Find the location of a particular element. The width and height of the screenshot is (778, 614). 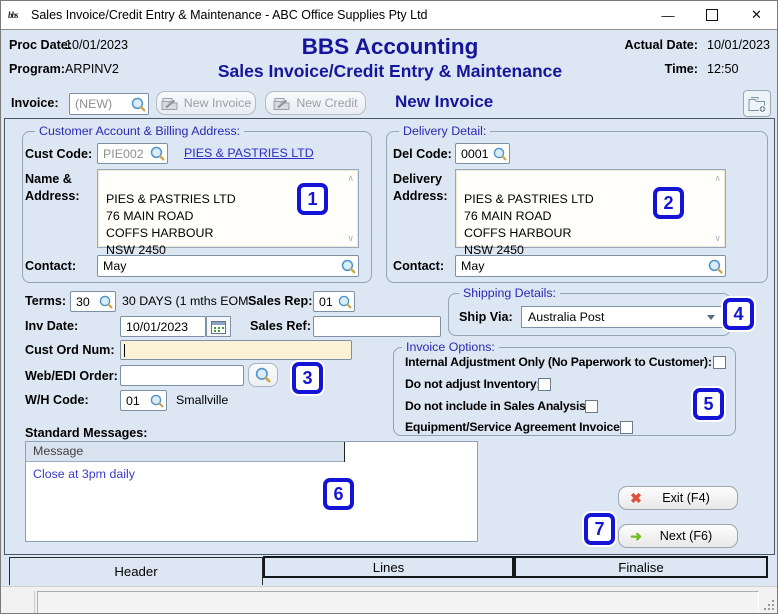

cust-code-field: PIE002 is located at coordinates (132, 153).